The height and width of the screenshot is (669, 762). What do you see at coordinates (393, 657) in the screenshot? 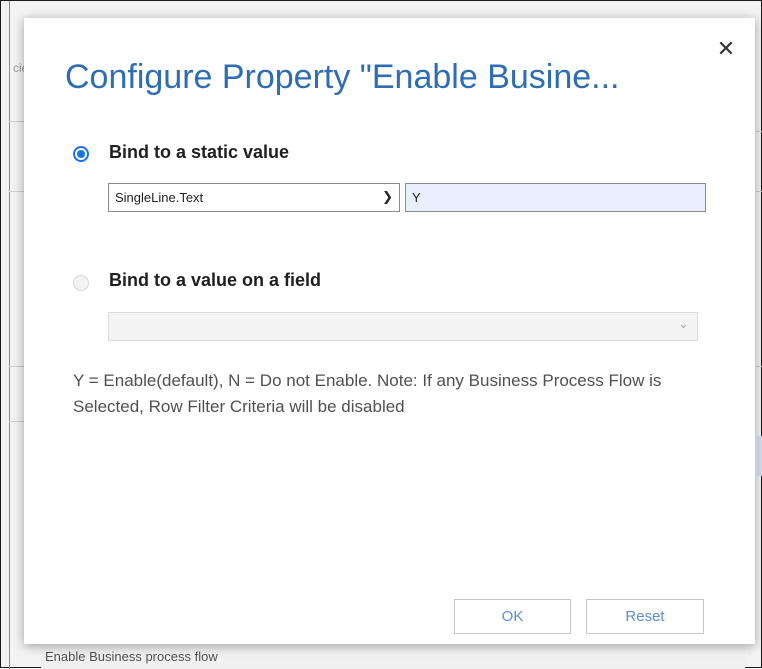
I see `background-field-label: Enable Business process flow` at bounding box center [393, 657].